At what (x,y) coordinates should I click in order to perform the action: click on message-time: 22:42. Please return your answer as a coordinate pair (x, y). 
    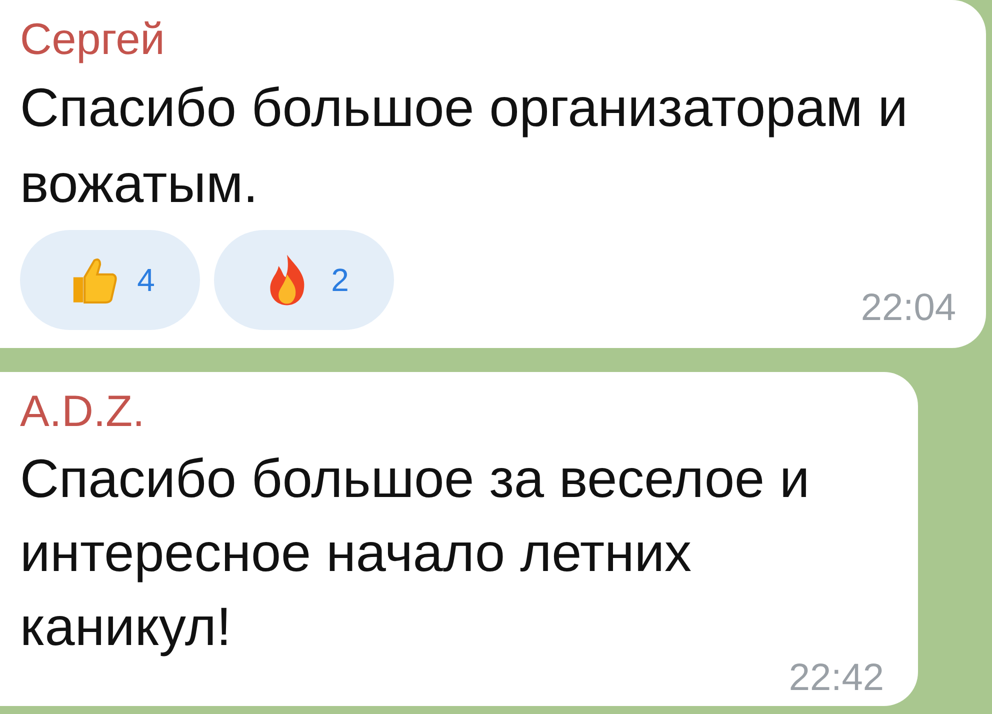
    Looking at the image, I should click on (836, 678).